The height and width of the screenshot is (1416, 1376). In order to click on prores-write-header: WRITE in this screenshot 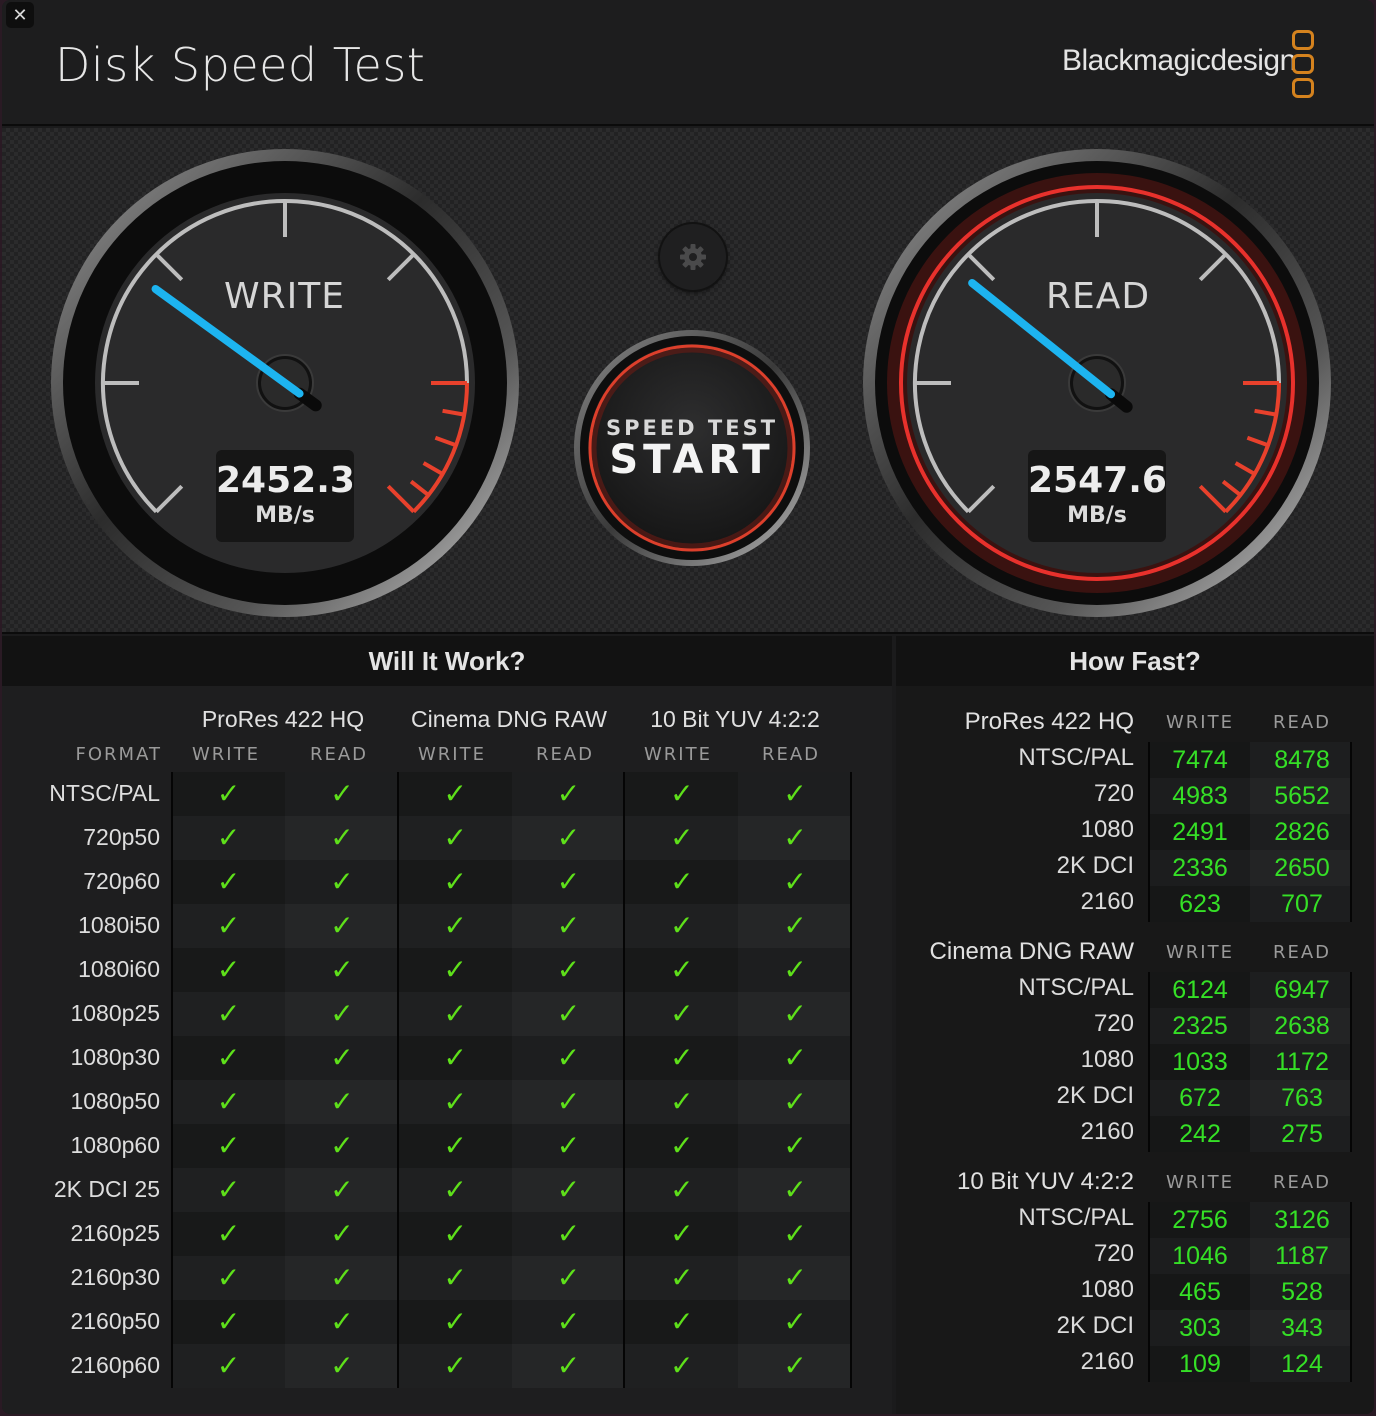, I will do `click(226, 754)`.